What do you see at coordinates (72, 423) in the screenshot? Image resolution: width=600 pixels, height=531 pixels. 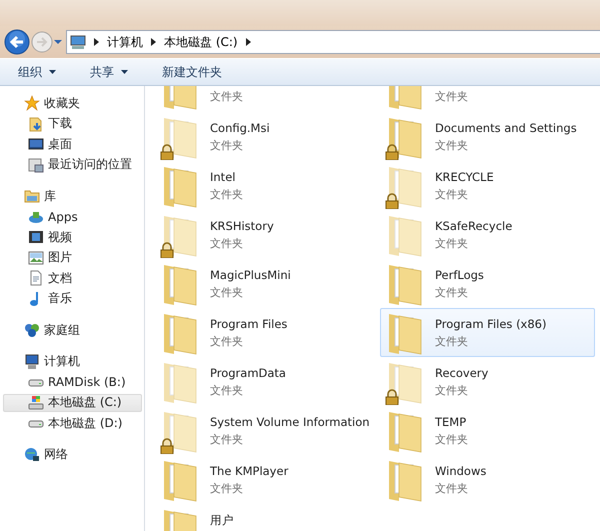 I see `sidebar-item: 本地磁盘 (D:)` at bounding box center [72, 423].